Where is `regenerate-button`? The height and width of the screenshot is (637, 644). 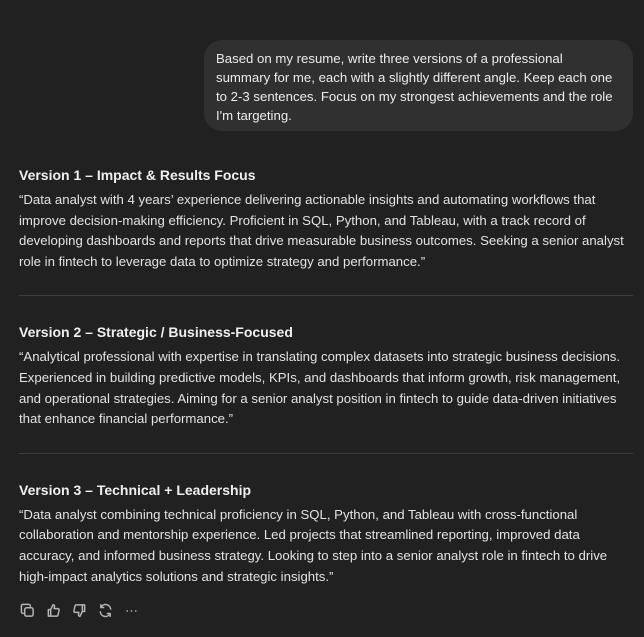 regenerate-button is located at coordinates (105, 610).